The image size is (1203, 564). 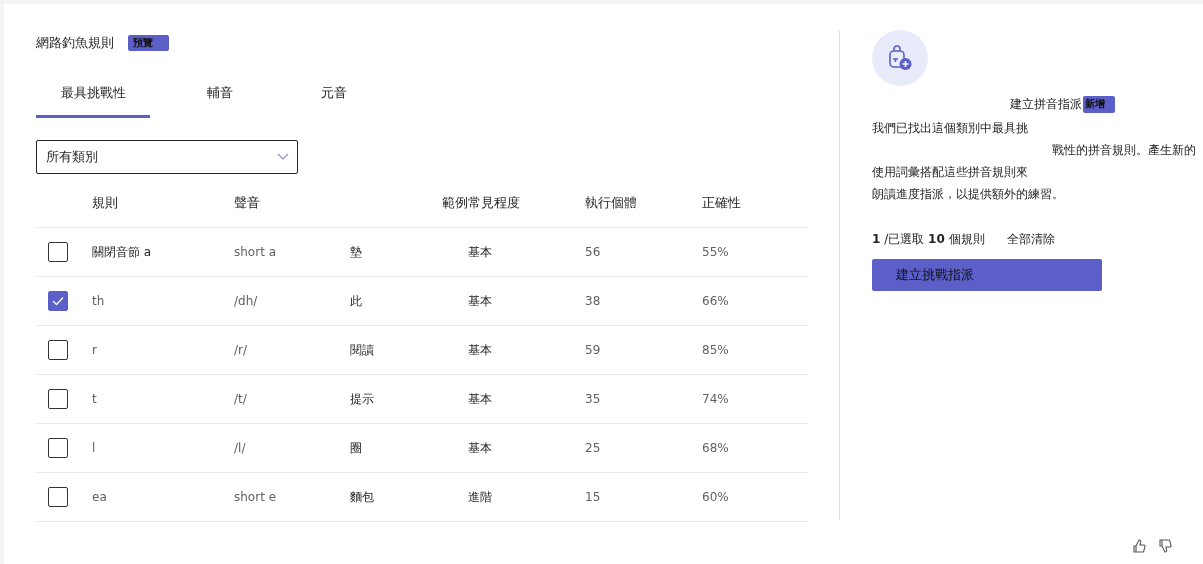 I want to click on table-cell-text: 74%, so click(x=716, y=399).